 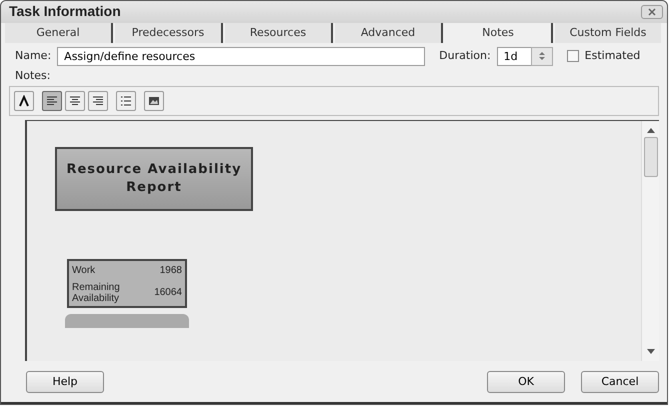 What do you see at coordinates (389, 32) in the screenshot?
I see `tab: Advanced` at bounding box center [389, 32].